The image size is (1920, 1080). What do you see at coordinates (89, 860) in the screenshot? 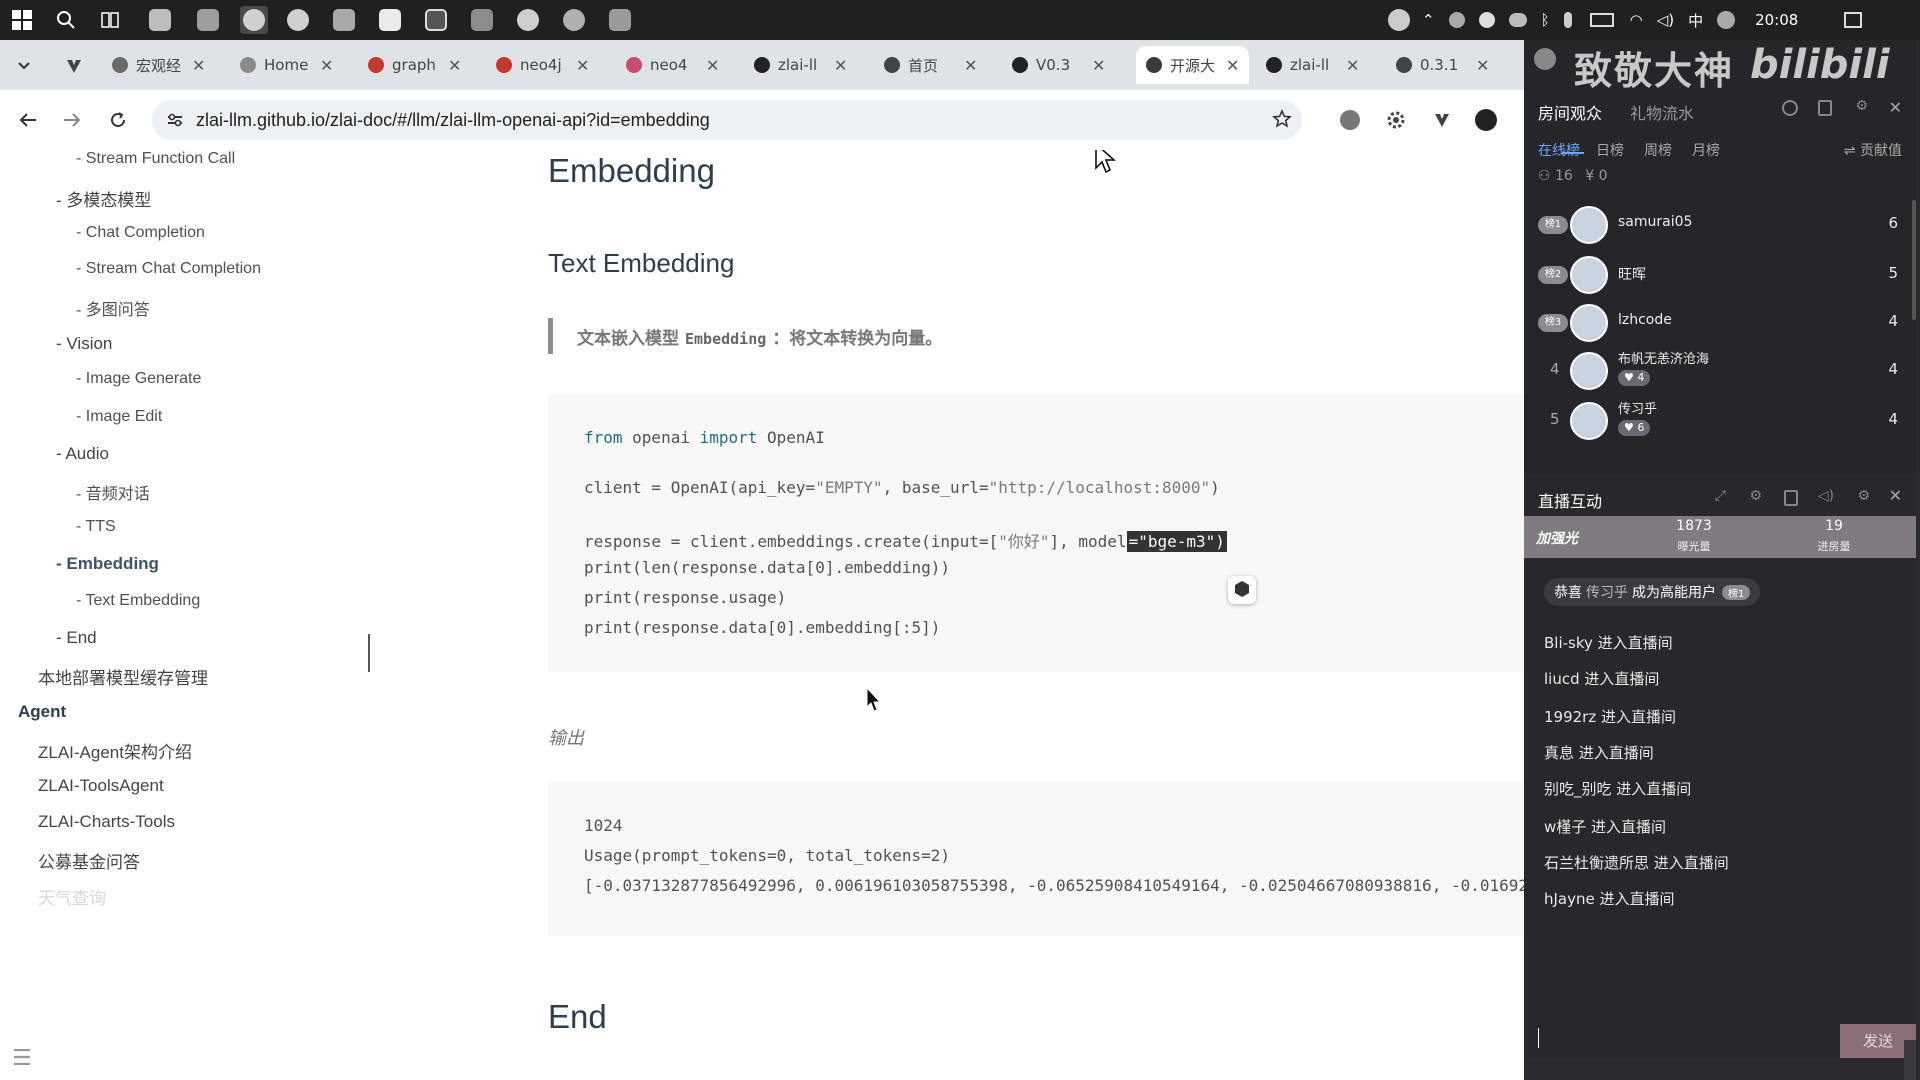
I see `sidebar-item: 公募基金问答` at bounding box center [89, 860].